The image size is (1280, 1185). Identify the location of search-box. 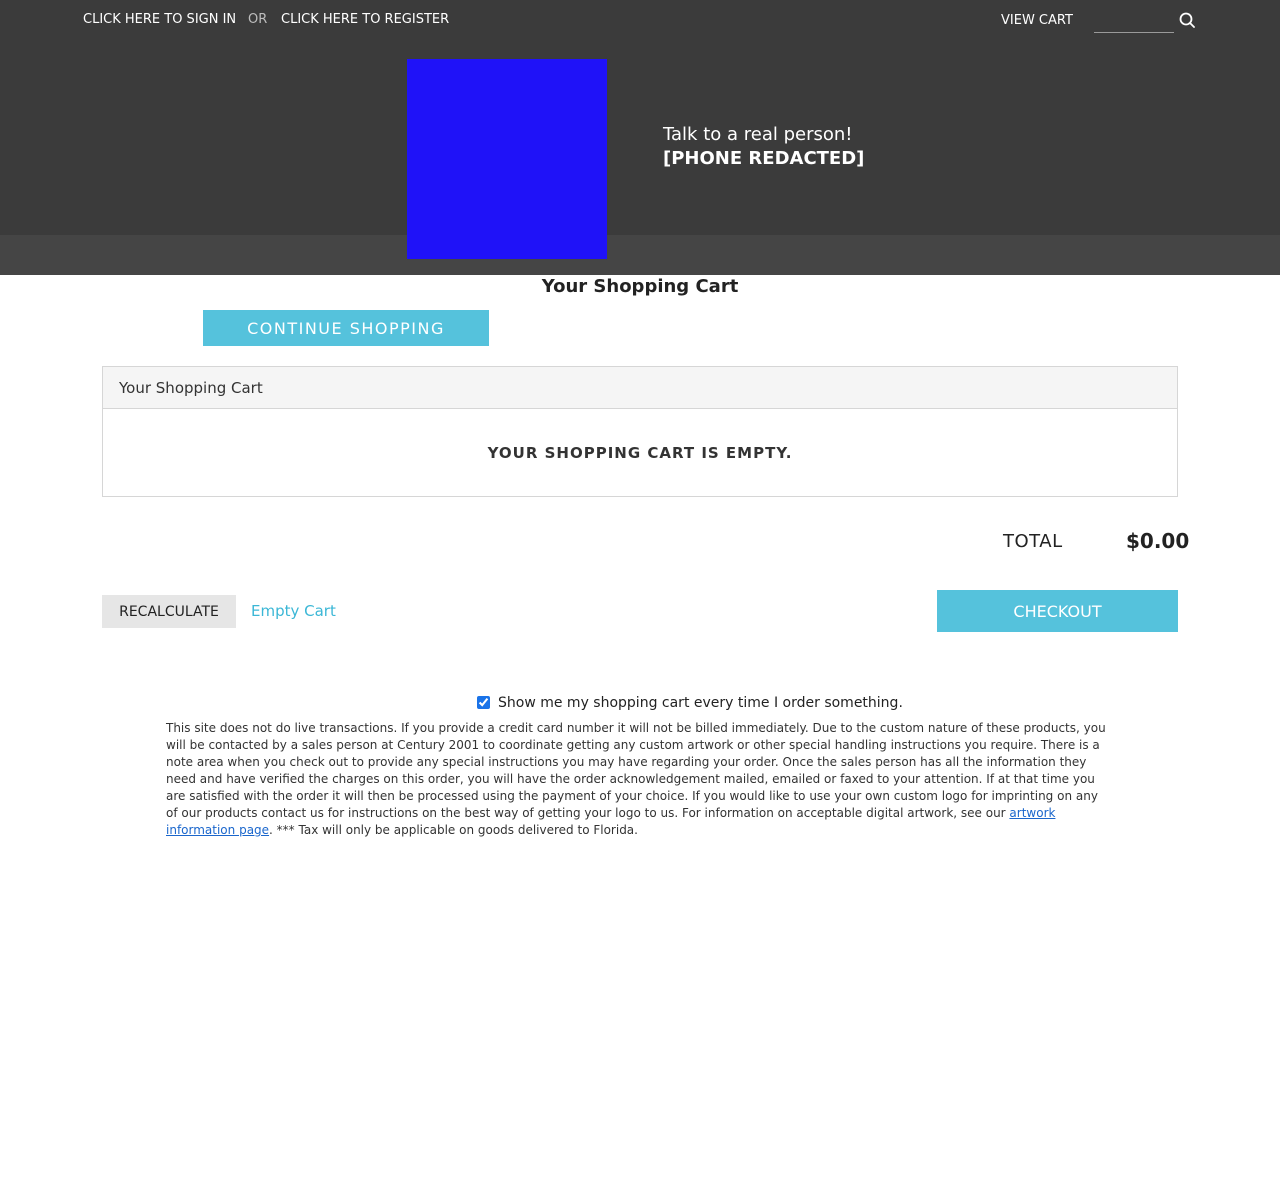
(1134, 20).